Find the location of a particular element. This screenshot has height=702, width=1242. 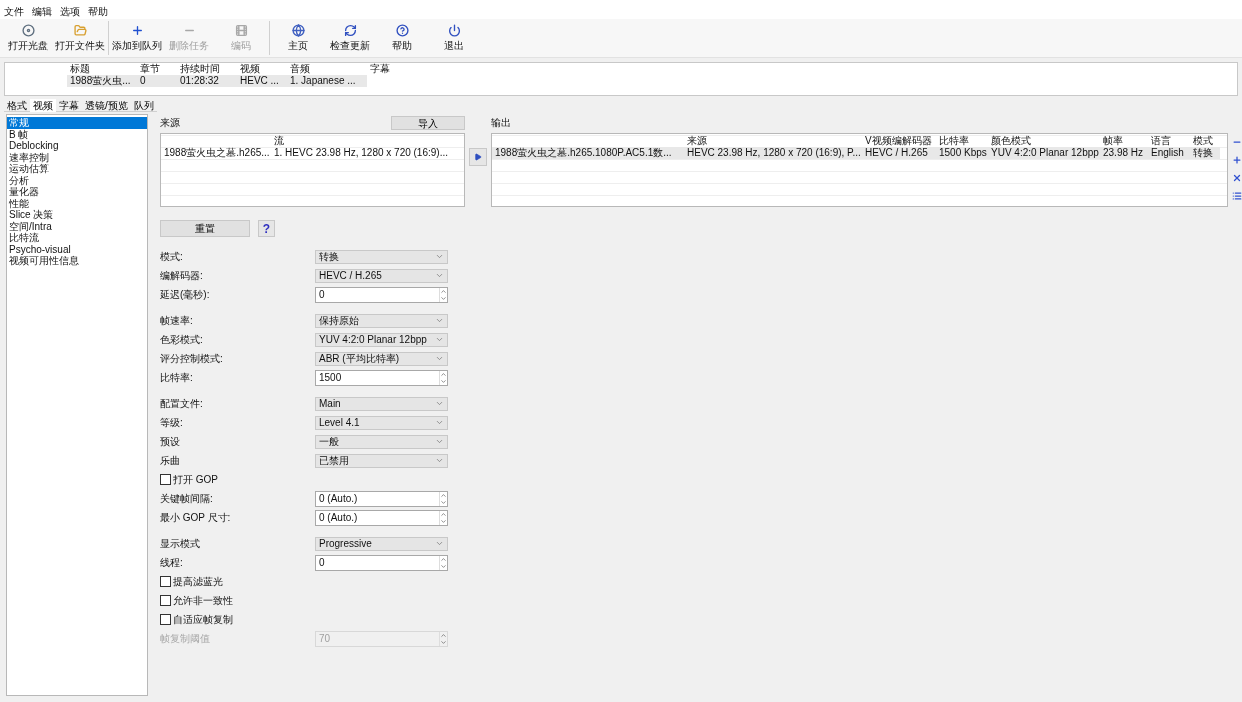

field-label: 编解码器: is located at coordinates (182, 275).